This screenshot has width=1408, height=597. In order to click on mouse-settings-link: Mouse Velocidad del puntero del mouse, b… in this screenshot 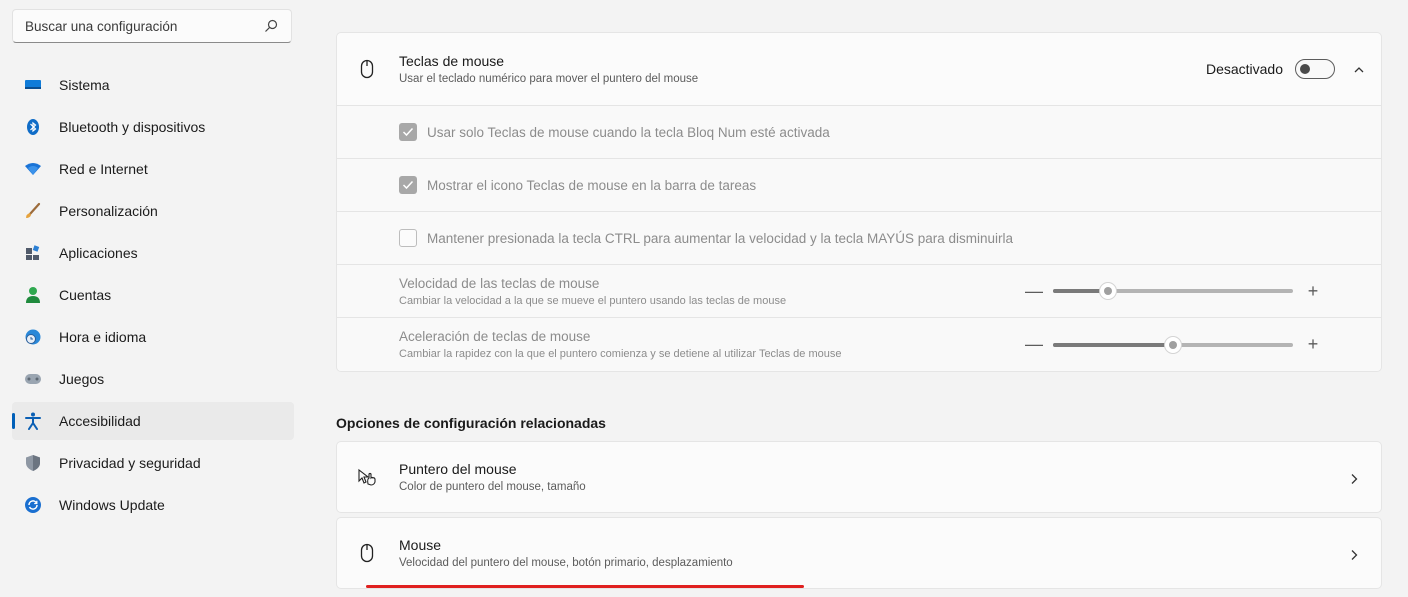, I will do `click(859, 553)`.